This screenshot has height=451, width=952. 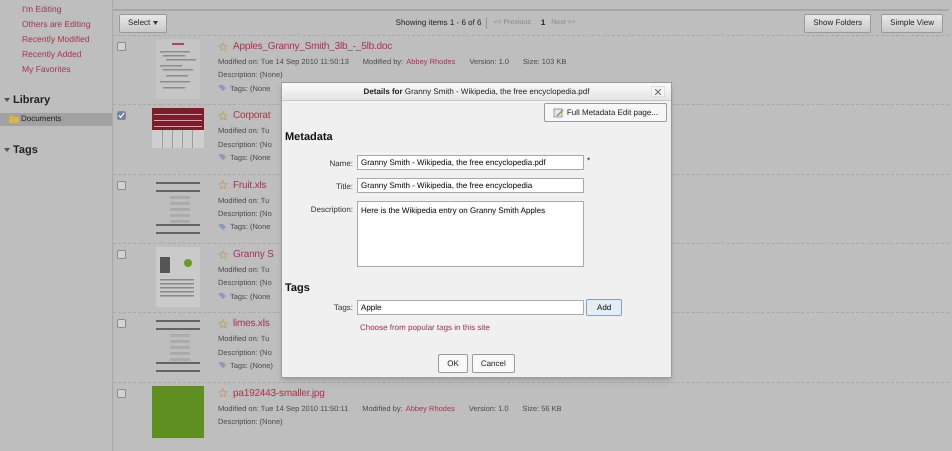 I want to click on select-button: Select, so click(x=143, y=23).